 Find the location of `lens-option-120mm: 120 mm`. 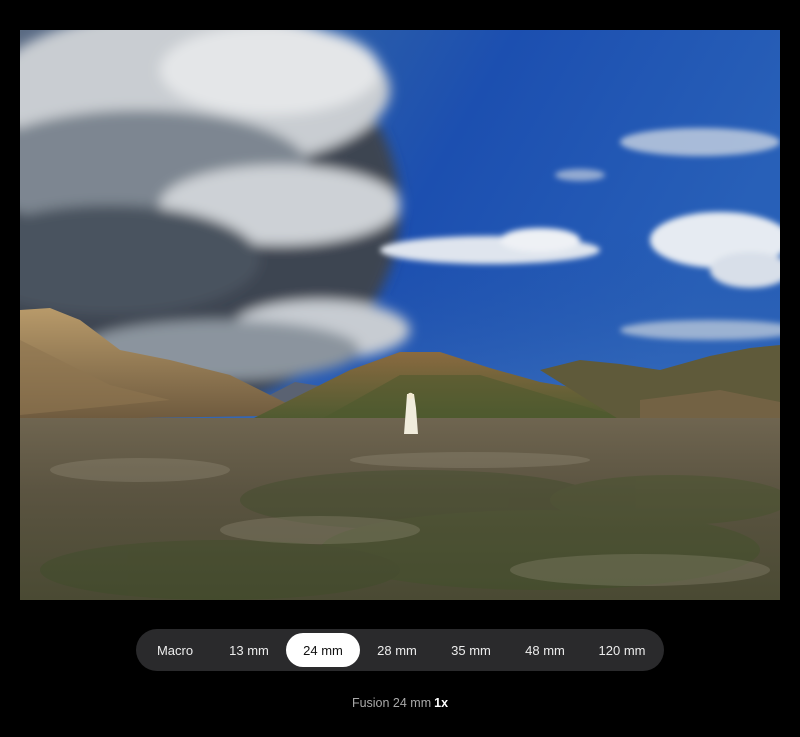

lens-option-120mm: 120 mm is located at coordinates (622, 650).